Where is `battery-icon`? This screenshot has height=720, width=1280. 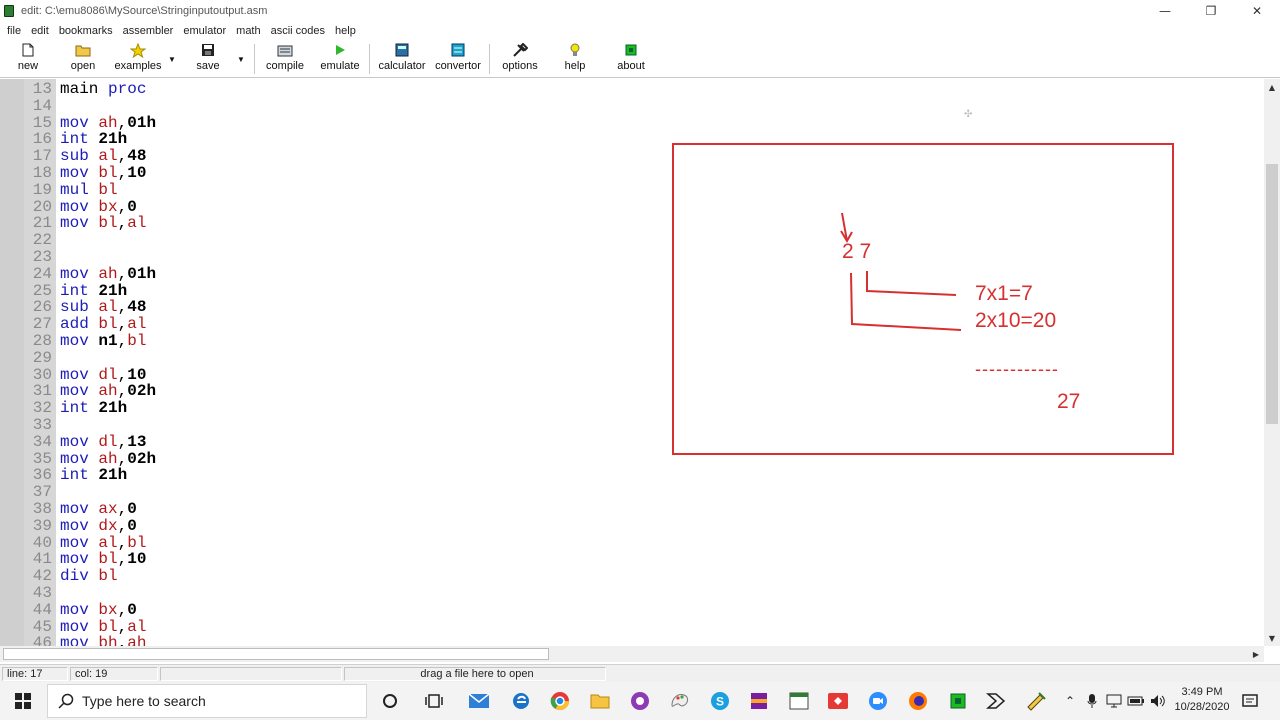 battery-icon is located at coordinates (1136, 701).